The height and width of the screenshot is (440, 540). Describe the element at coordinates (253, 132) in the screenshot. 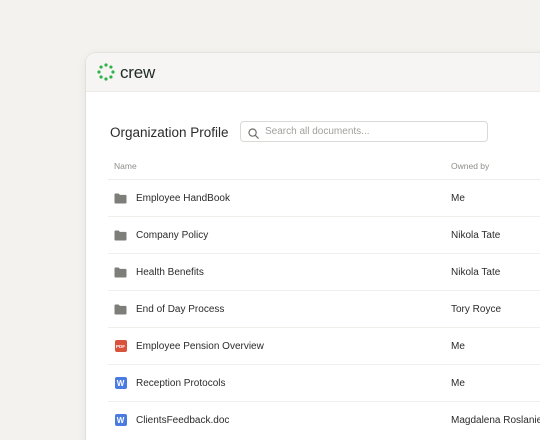

I see `search-icon` at that location.